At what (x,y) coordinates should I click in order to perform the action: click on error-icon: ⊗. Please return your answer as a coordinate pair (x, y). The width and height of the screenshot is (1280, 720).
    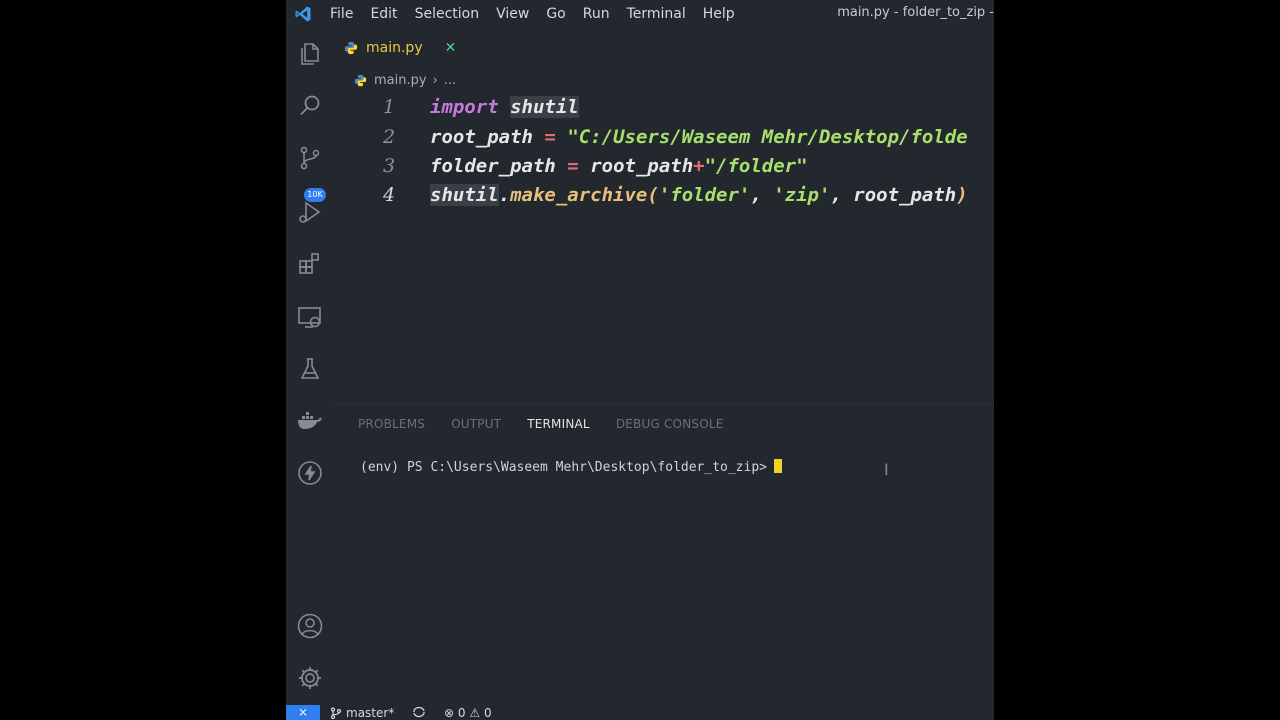
    Looking at the image, I should click on (449, 713).